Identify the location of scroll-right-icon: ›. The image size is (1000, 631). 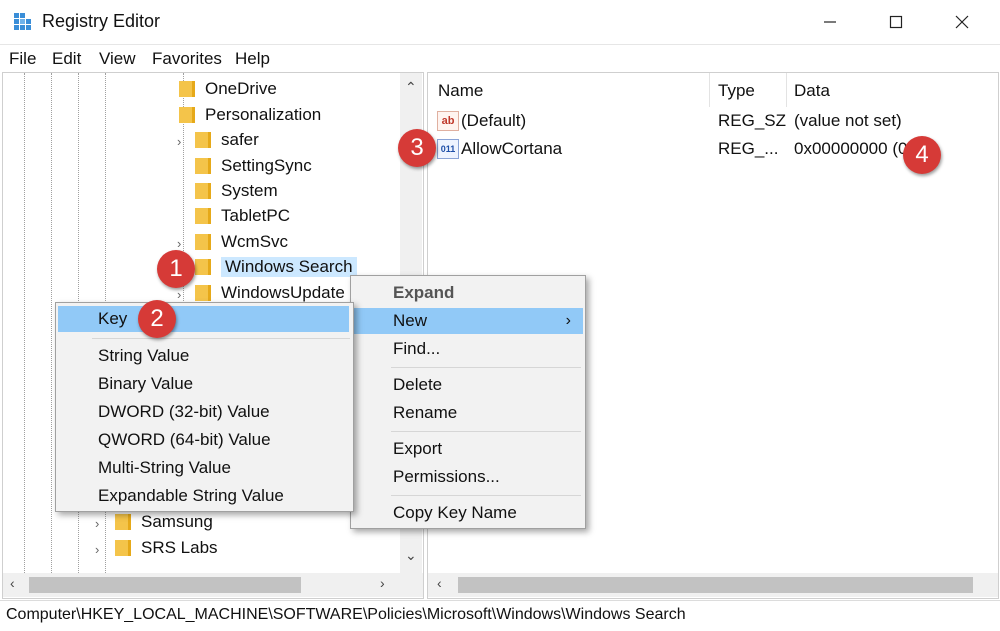
(382, 583).